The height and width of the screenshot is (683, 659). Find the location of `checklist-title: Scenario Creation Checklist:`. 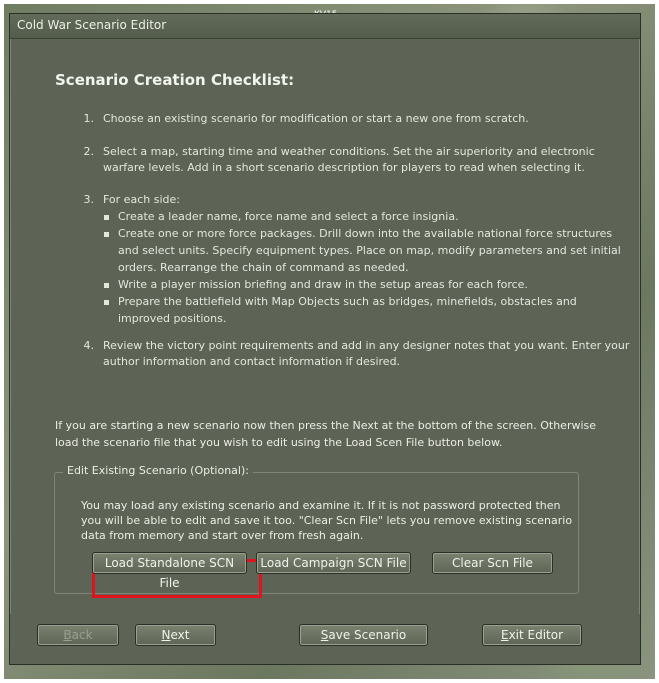

checklist-title: Scenario Creation Checklist: is located at coordinates (175, 80).